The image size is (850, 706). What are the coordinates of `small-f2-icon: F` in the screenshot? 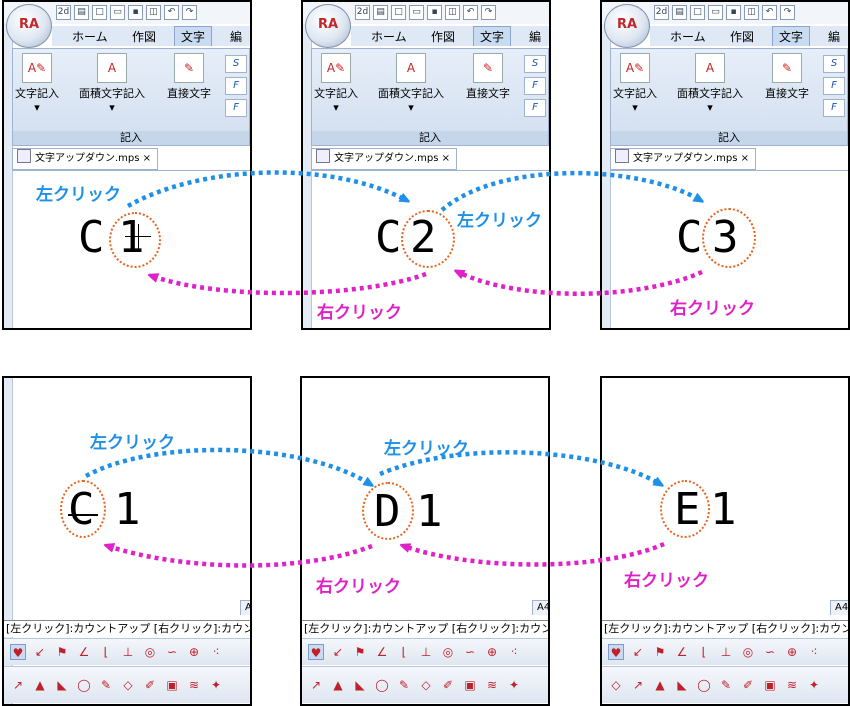 It's located at (834, 108).